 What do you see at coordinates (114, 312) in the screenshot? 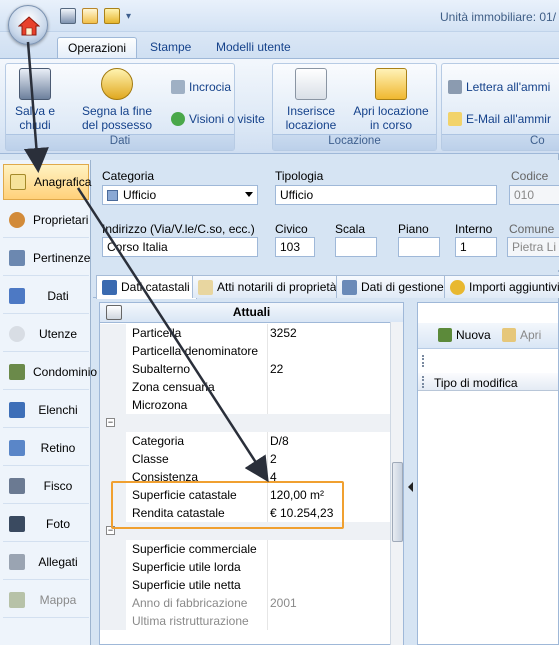
I see `printer-icon` at bounding box center [114, 312].